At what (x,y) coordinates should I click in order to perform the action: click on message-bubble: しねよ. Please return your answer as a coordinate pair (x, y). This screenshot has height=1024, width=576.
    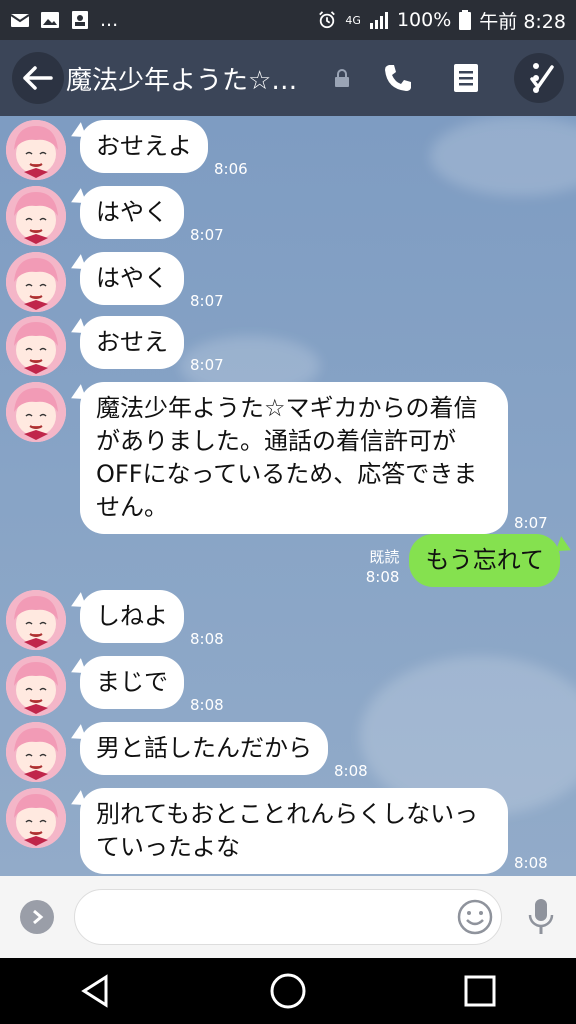
    Looking at the image, I should click on (132, 616).